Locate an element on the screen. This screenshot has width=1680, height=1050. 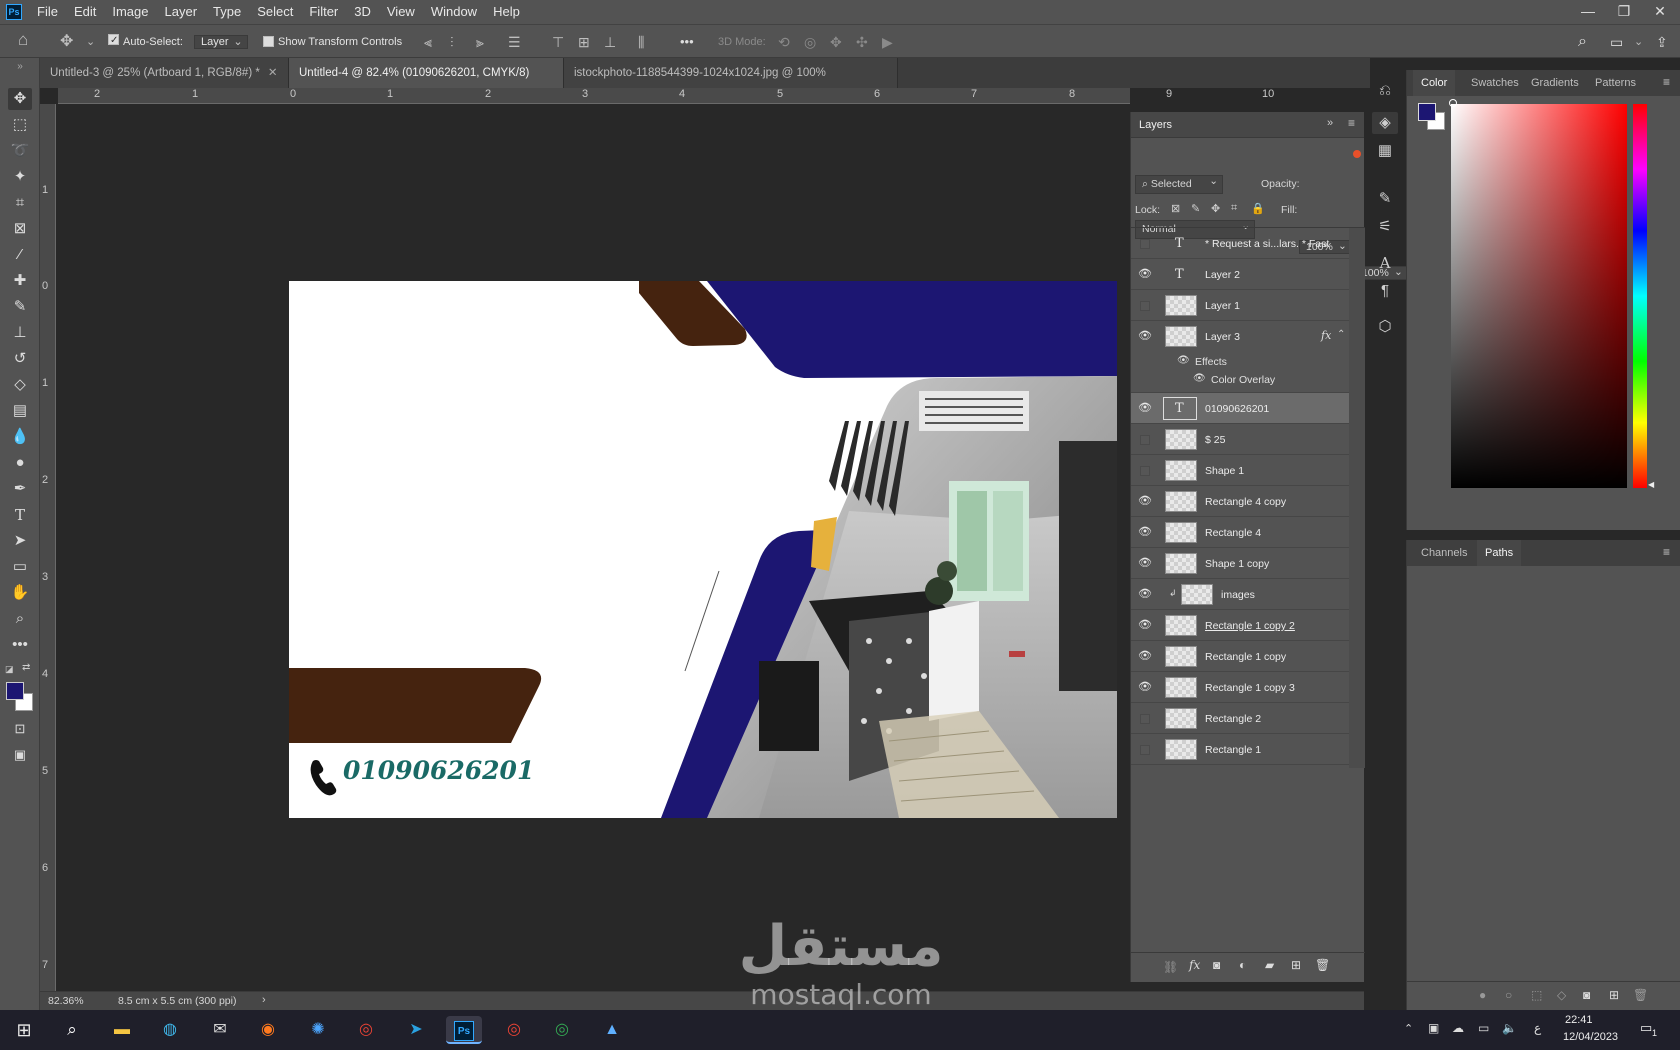
chrome-profile-2-icon: ◎ is located at coordinates (562, 1030).